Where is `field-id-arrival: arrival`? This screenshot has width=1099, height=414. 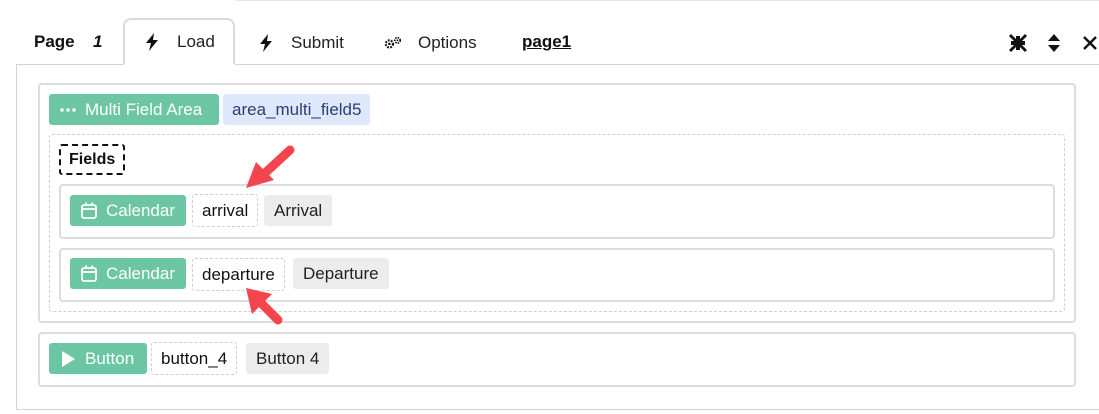
field-id-arrival: arrival is located at coordinates (225, 210).